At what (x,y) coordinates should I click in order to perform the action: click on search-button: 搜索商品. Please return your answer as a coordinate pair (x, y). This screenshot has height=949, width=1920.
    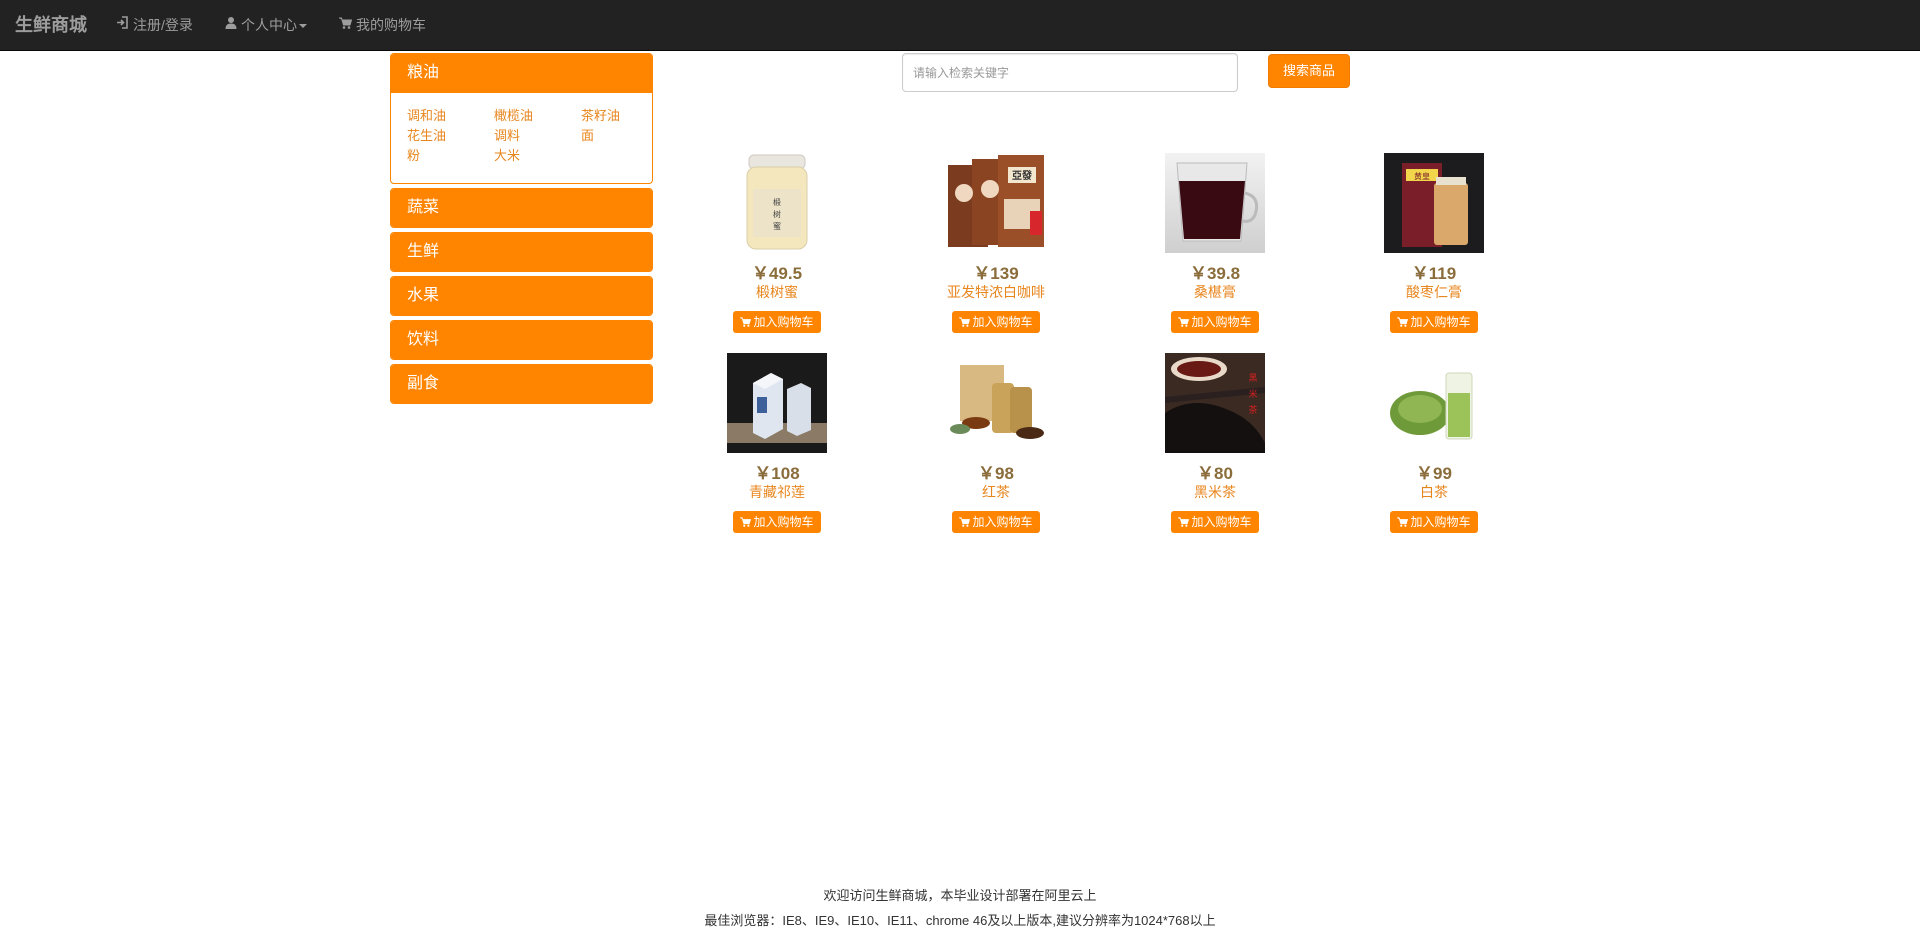
    Looking at the image, I should click on (1309, 71).